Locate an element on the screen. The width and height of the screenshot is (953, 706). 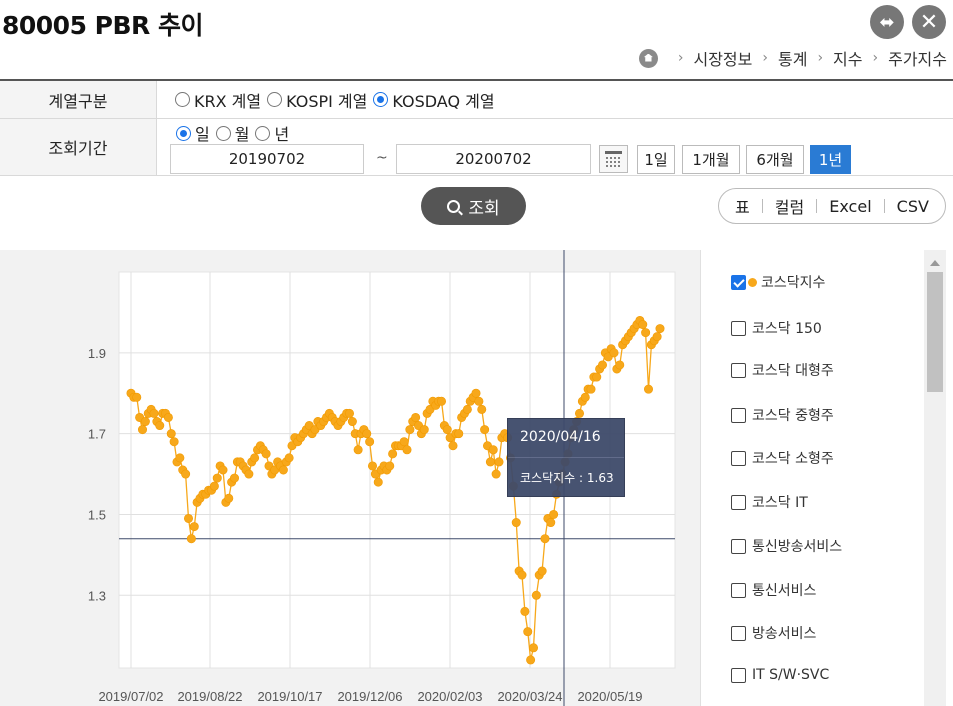
y-tick-label: 1.7 is located at coordinates (97, 434).